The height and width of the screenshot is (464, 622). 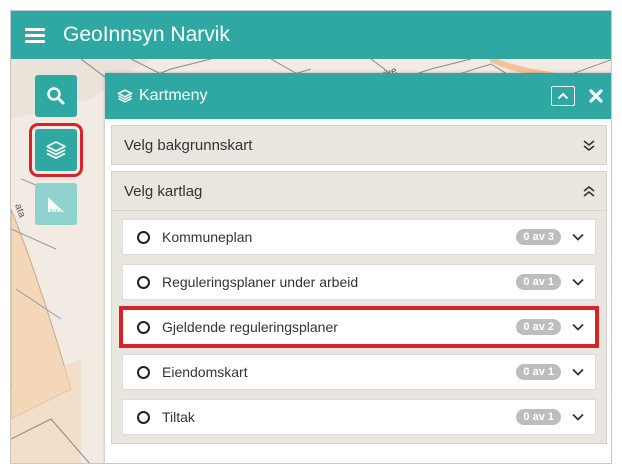 I want to click on measure-icon, so click(x=56, y=204).